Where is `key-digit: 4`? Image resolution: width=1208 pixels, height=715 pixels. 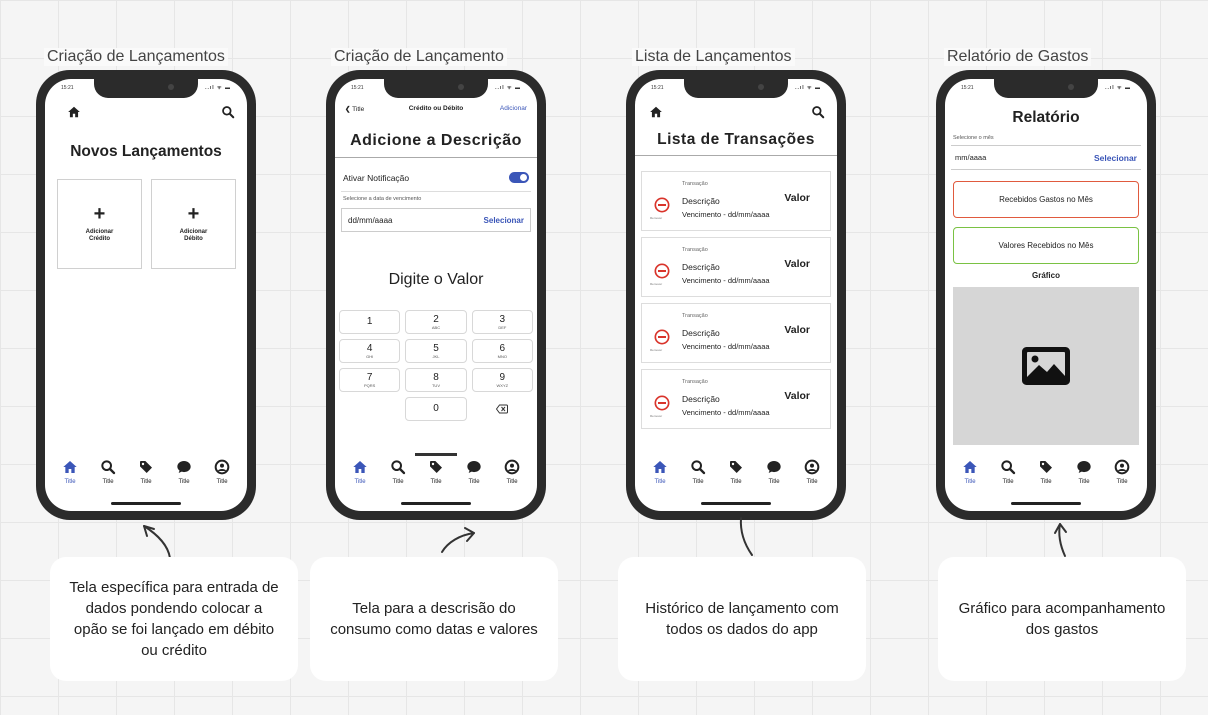 key-digit: 4 is located at coordinates (369, 348).